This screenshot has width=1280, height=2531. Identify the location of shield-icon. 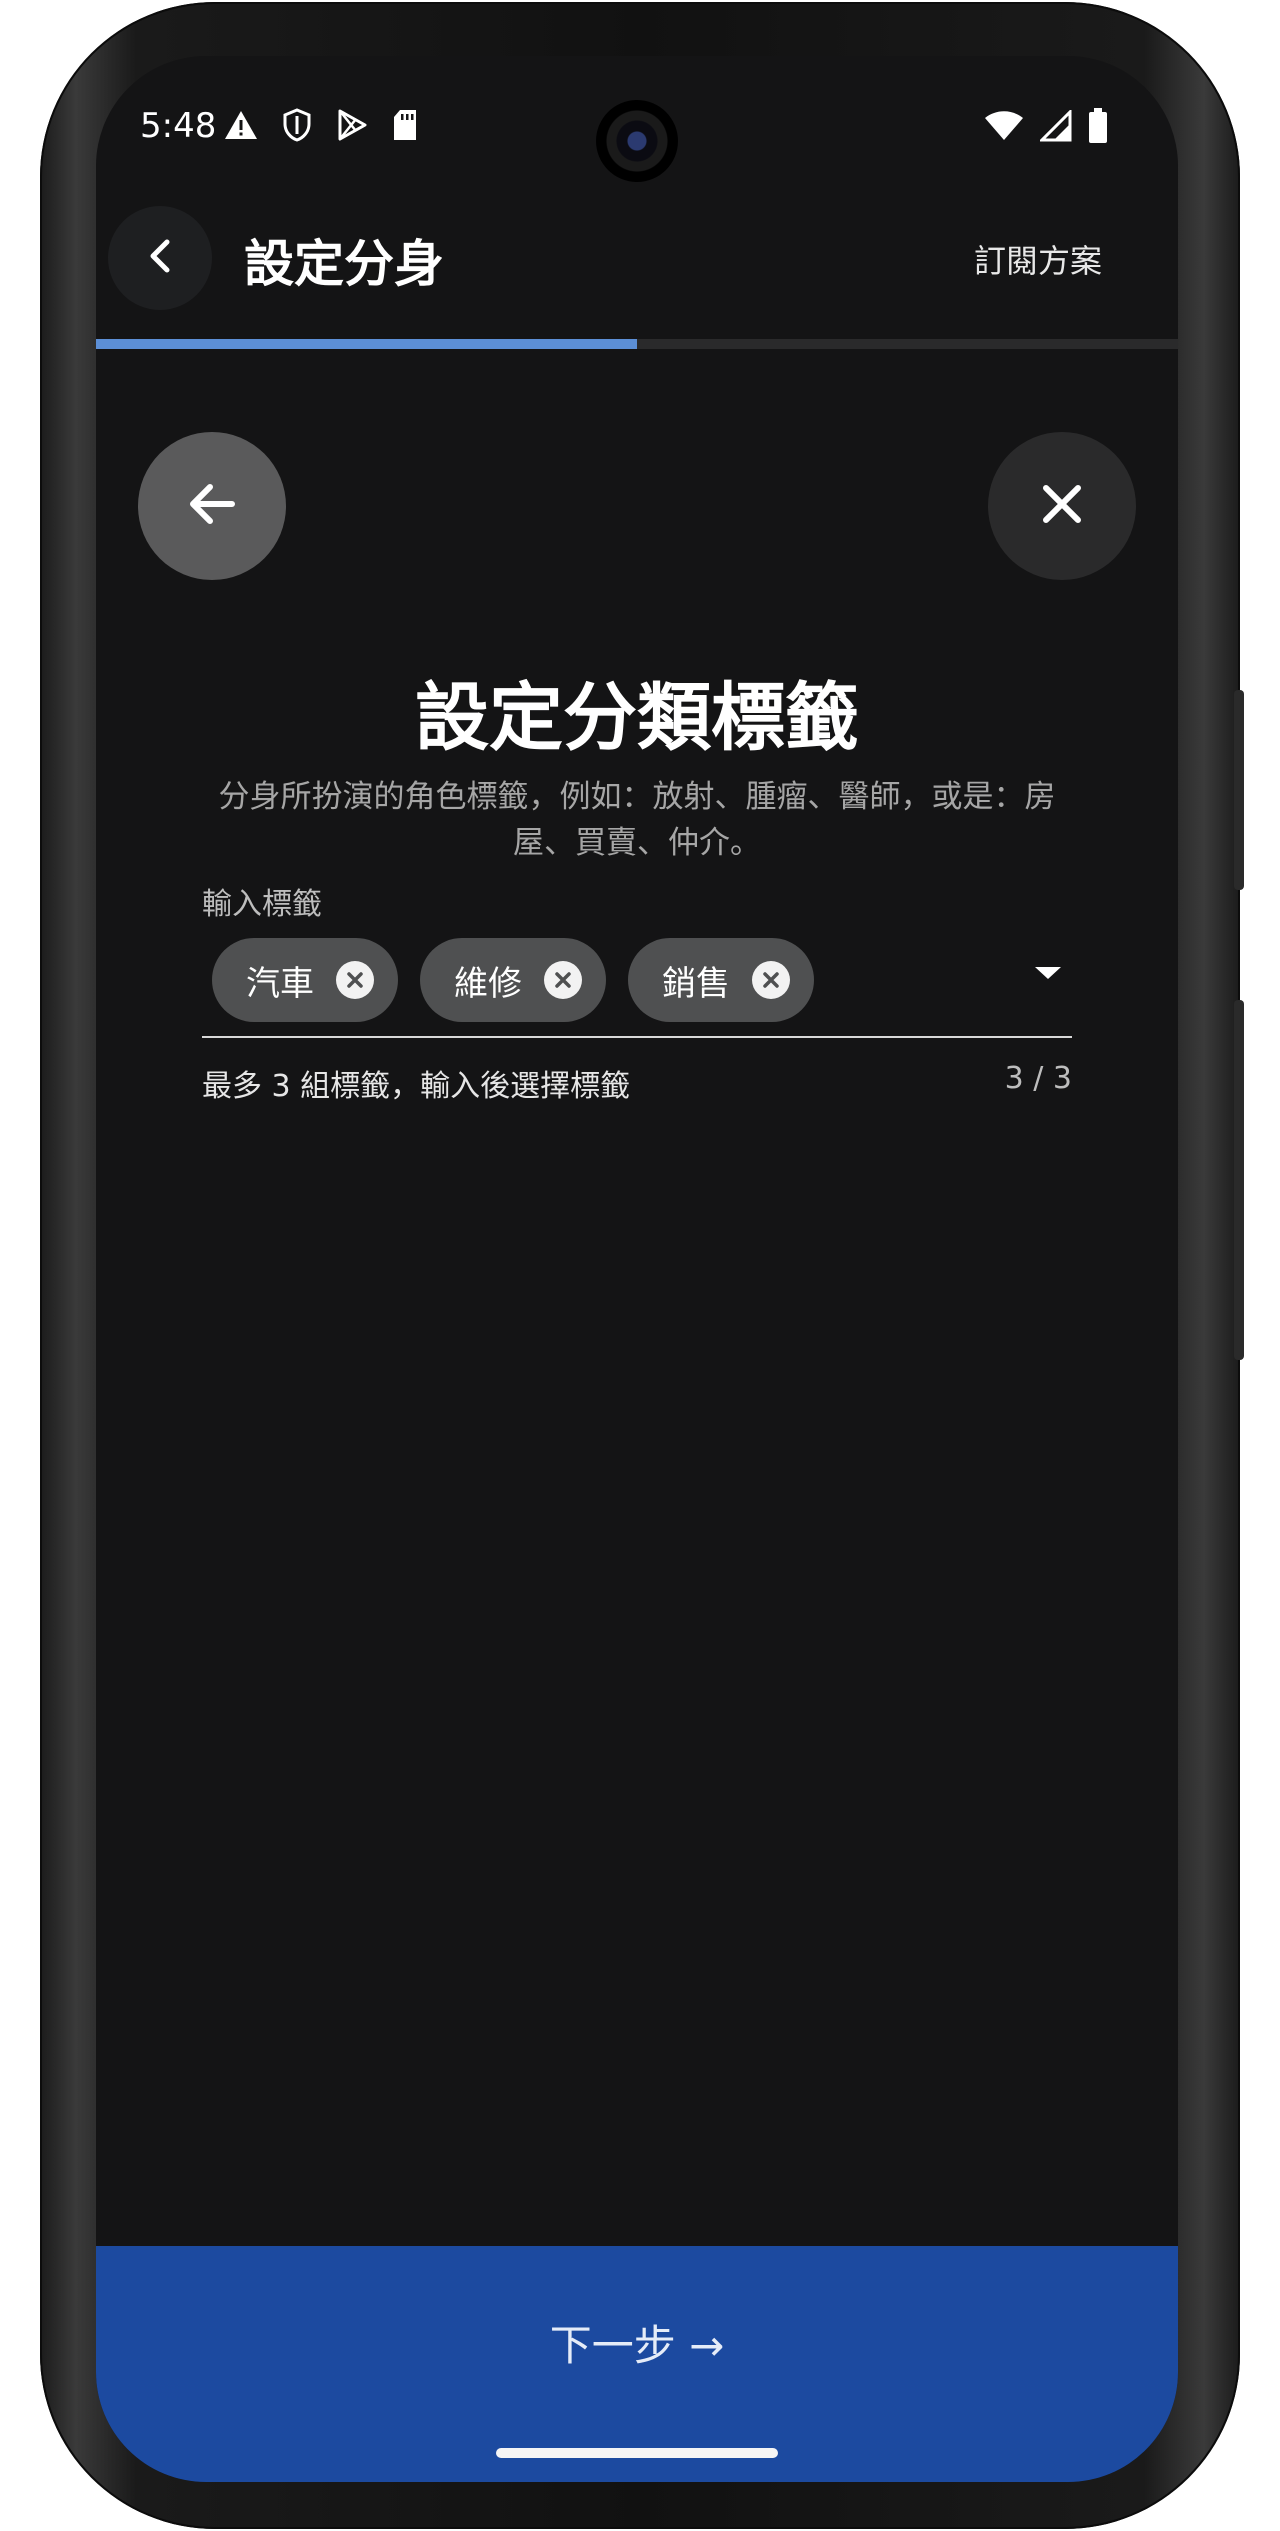
(297, 127).